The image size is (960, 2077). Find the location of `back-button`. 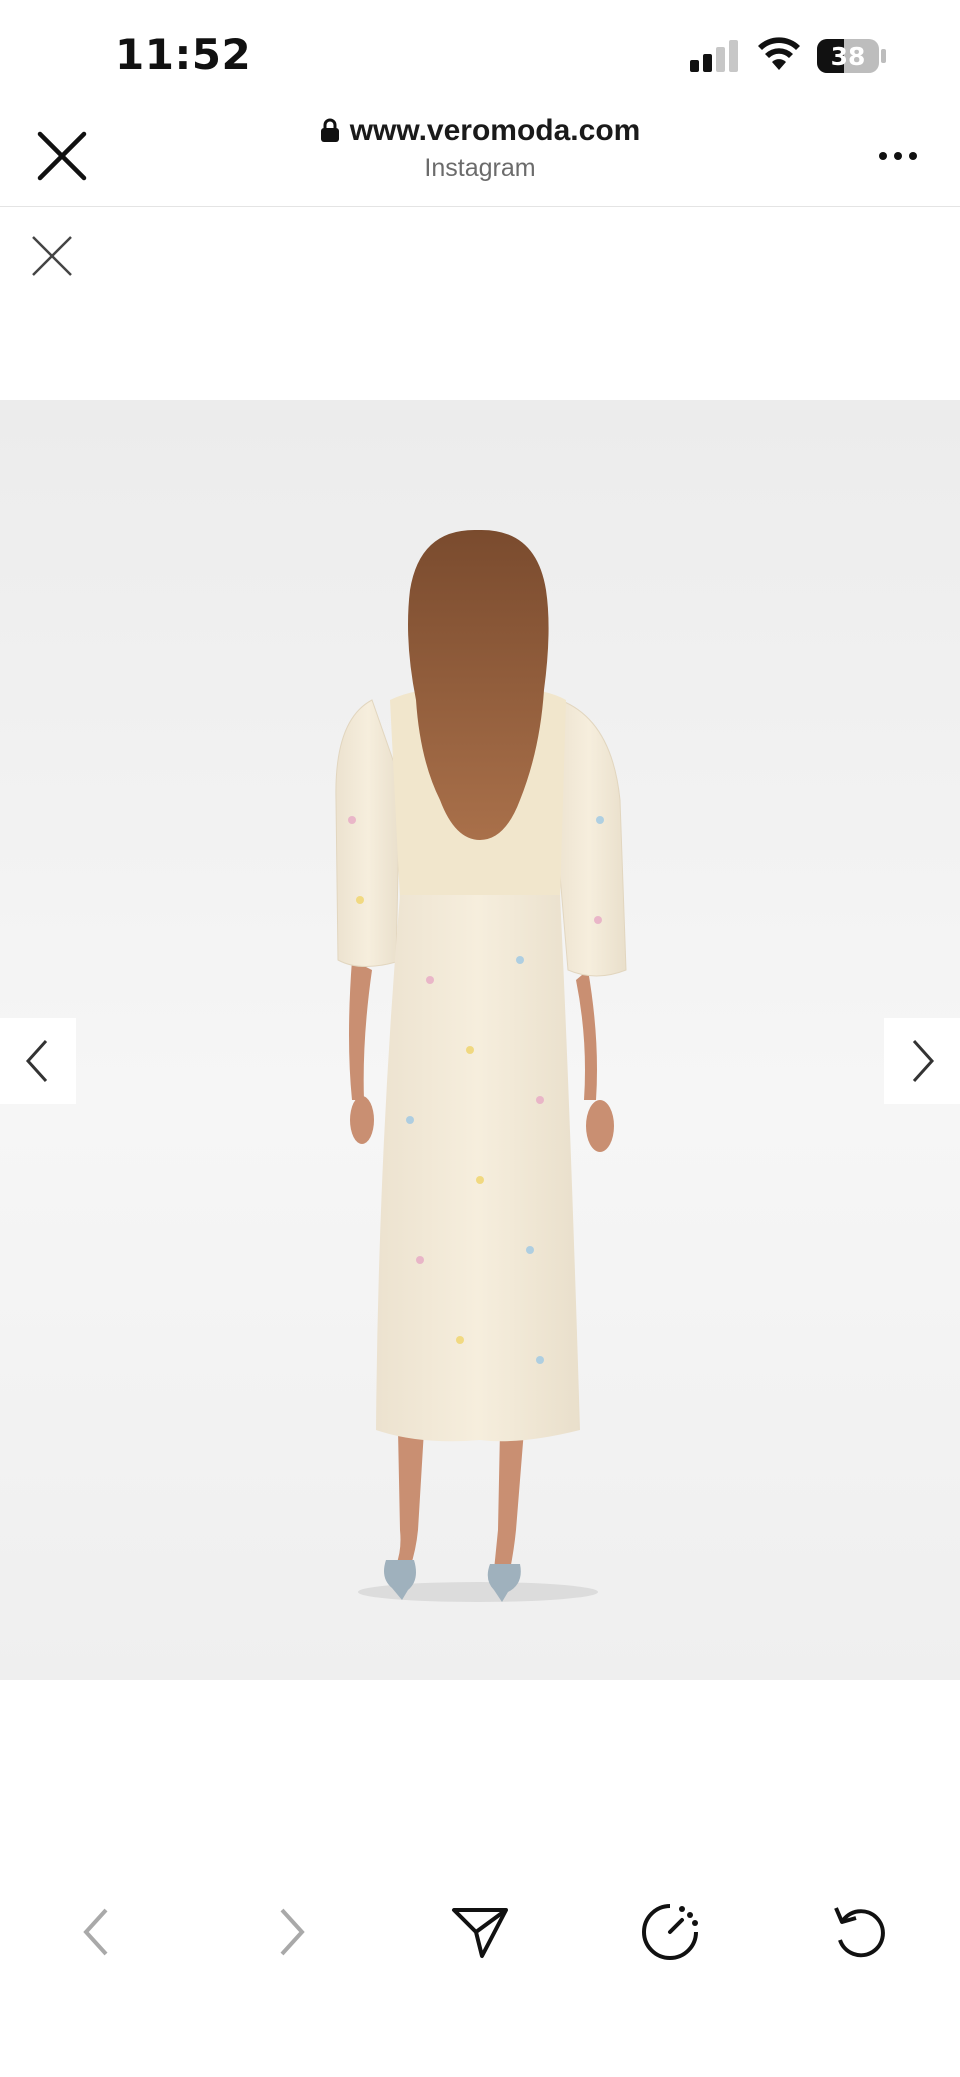

back-button is located at coordinates (98, 1932).